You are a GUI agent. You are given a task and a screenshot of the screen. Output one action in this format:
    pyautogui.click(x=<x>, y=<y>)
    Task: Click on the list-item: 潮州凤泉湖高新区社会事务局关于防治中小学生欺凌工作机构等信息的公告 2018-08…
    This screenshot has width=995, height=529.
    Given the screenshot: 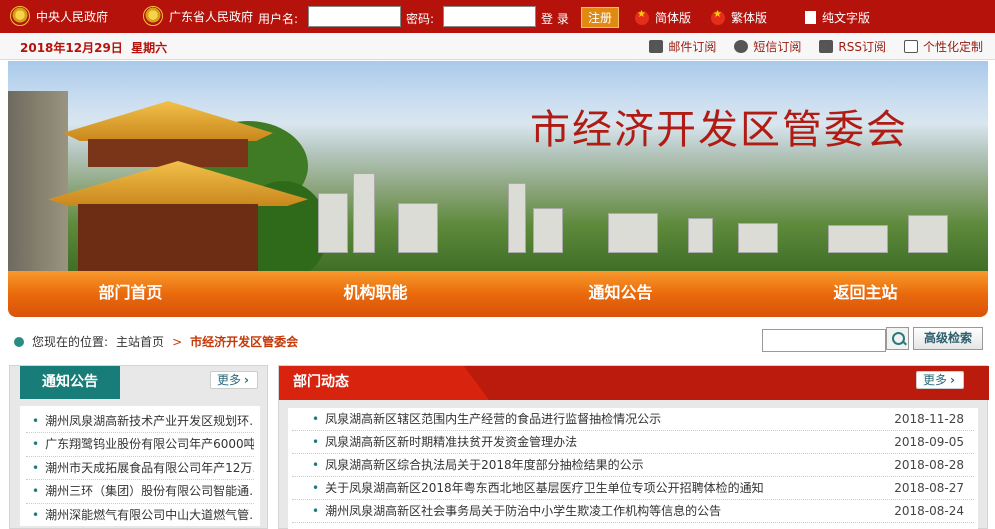 What is the action you would take?
    pyautogui.click(x=633, y=511)
    